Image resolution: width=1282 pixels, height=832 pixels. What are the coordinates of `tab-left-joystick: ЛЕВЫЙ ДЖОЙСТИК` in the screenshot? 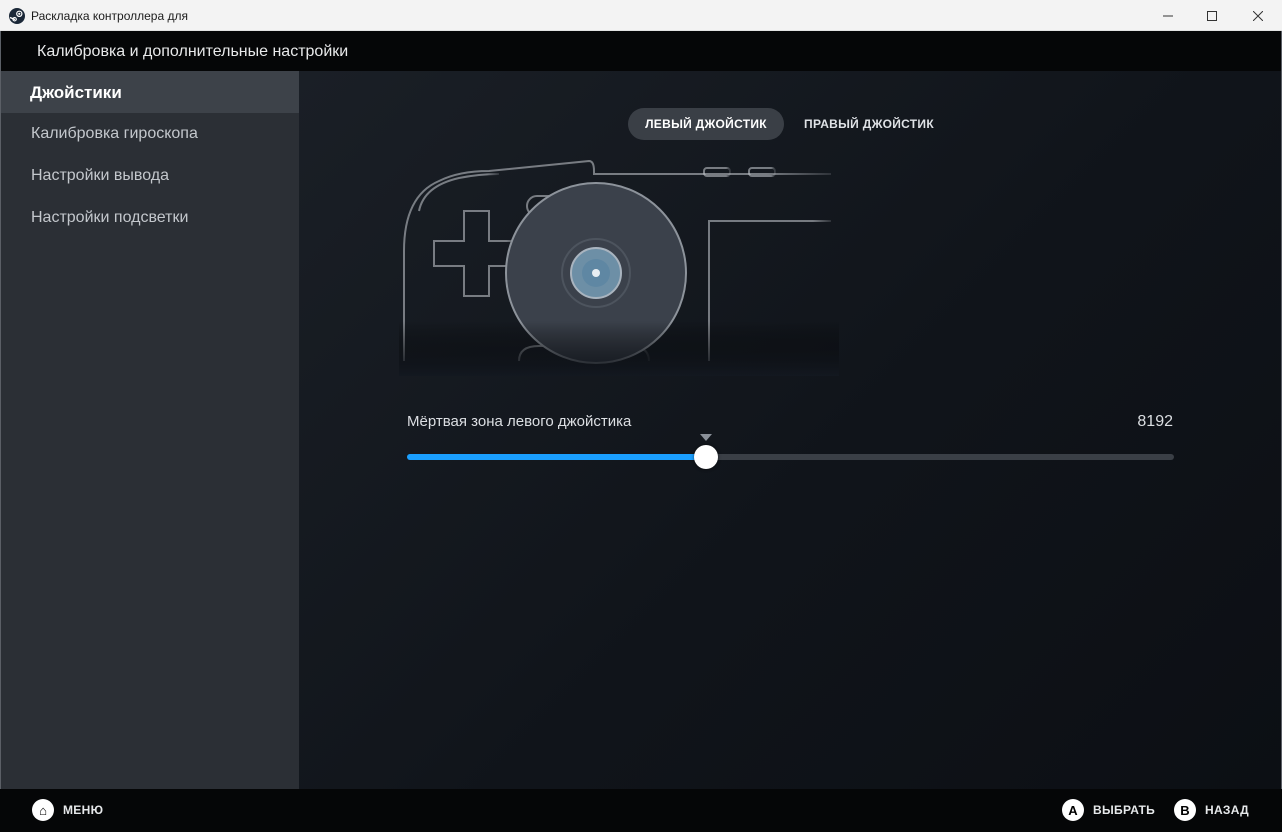 It's located at (706, 124).